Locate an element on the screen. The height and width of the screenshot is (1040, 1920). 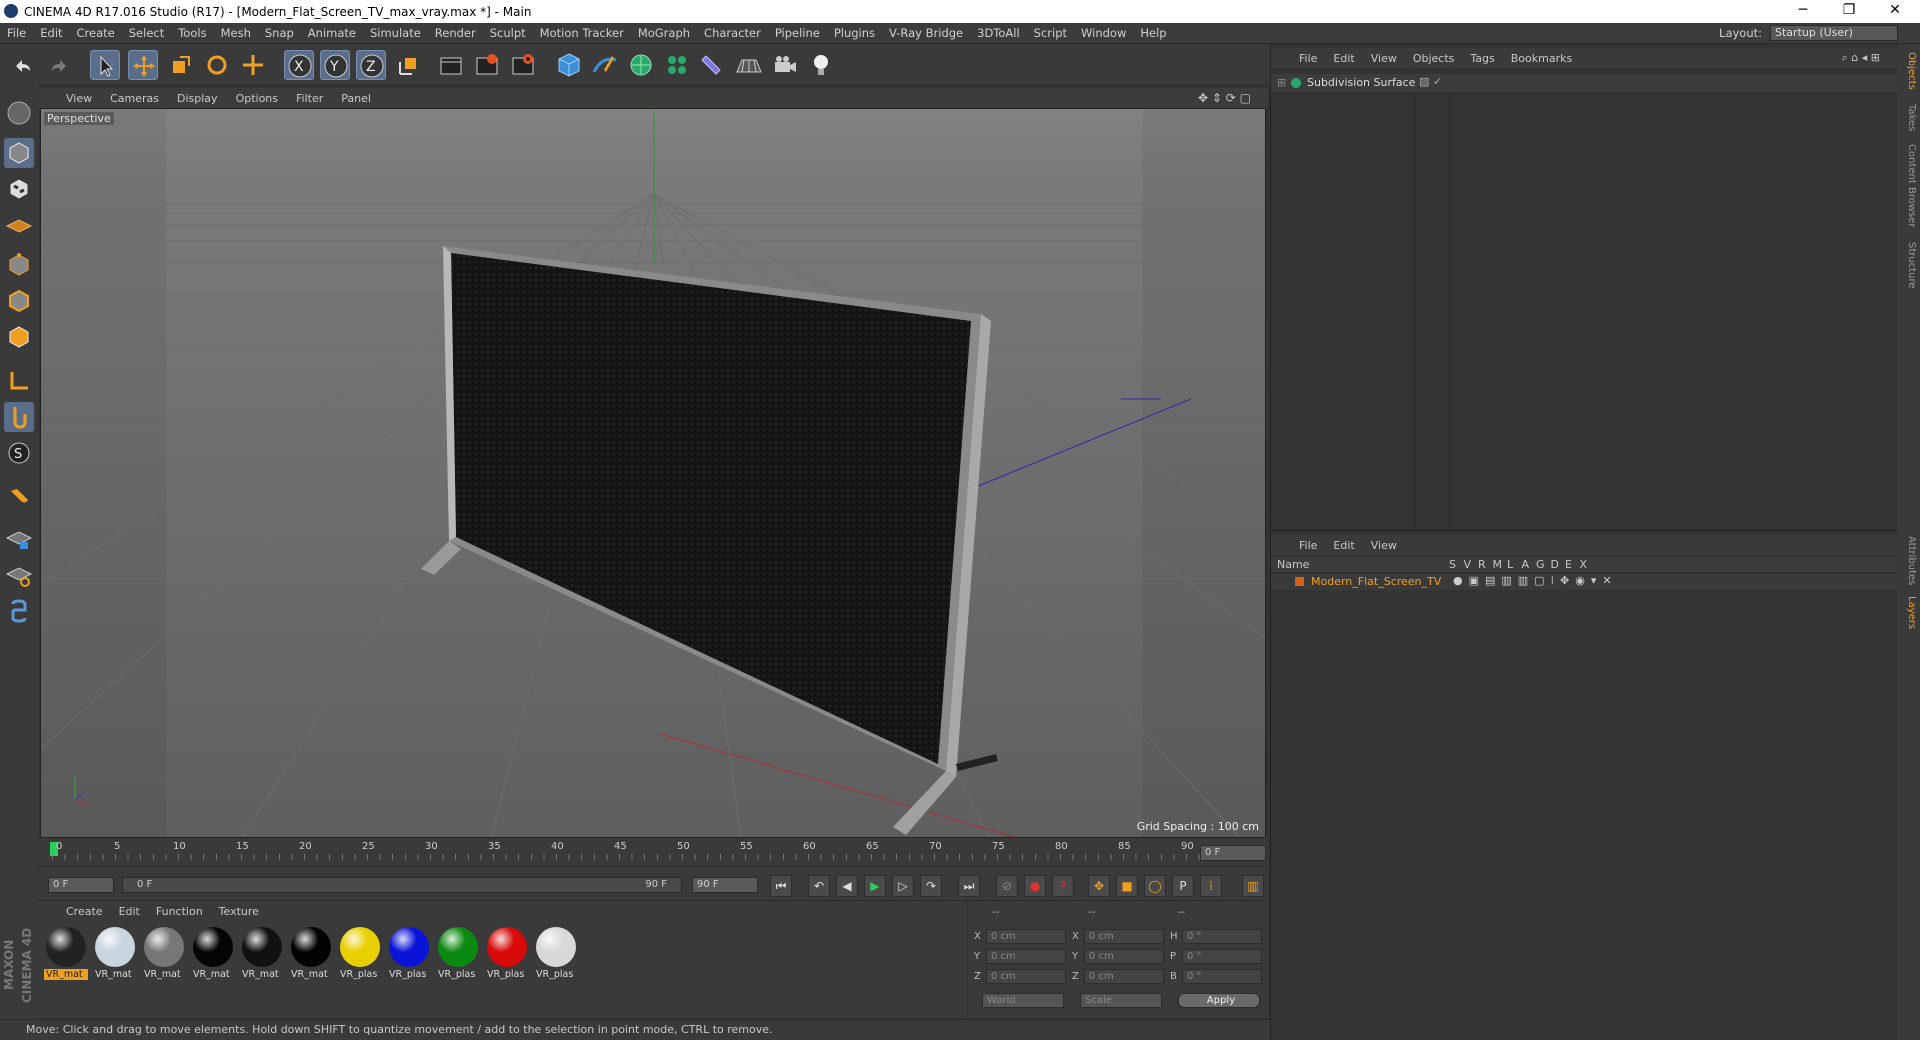
vp-menu-cameras: Cameras is located at coordinates (134, 98).